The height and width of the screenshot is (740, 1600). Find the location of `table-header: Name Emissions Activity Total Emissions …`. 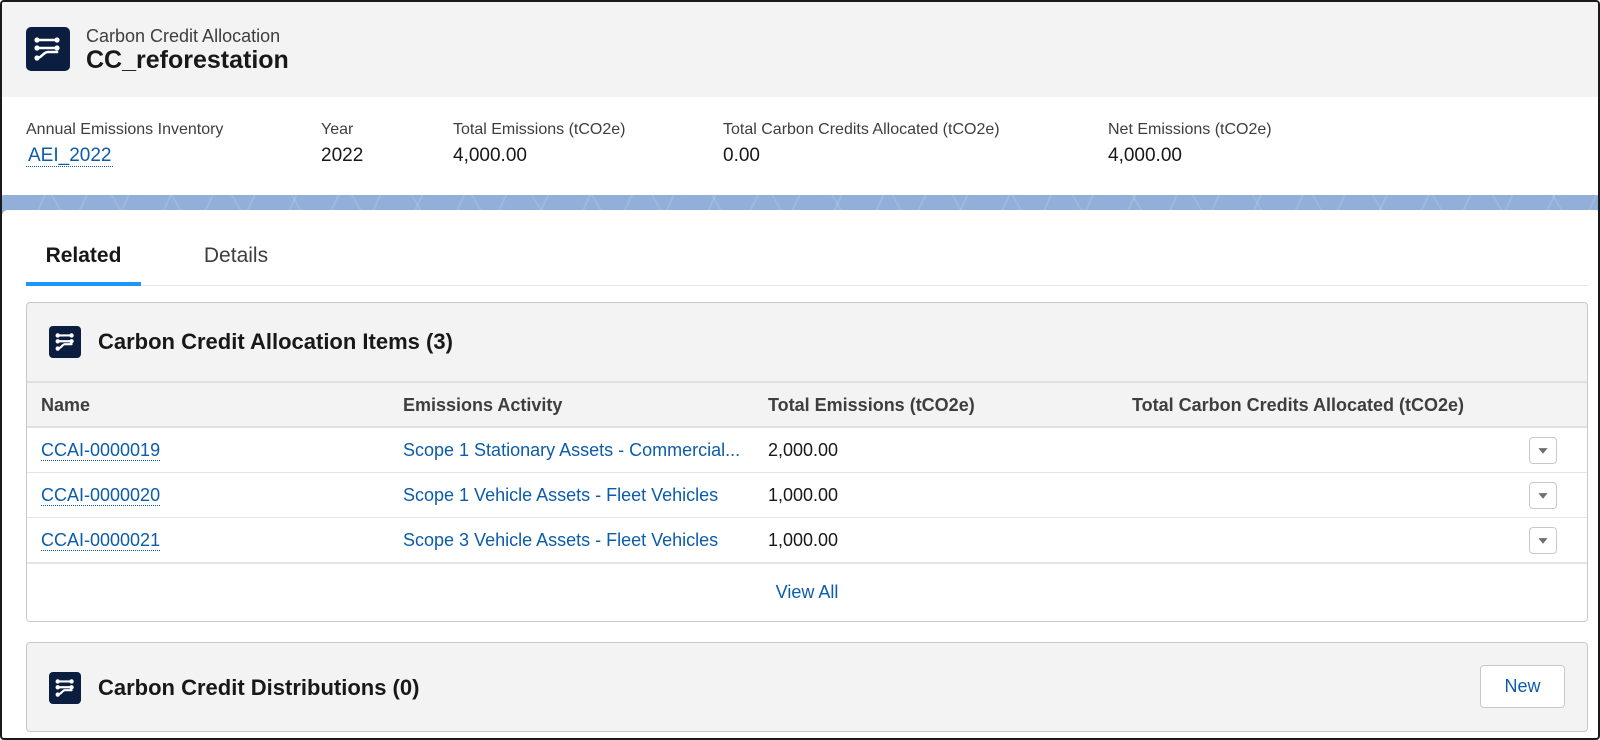

table-header: Name Emissions Activity Total Emissions … is located at coordinates (807, 404).